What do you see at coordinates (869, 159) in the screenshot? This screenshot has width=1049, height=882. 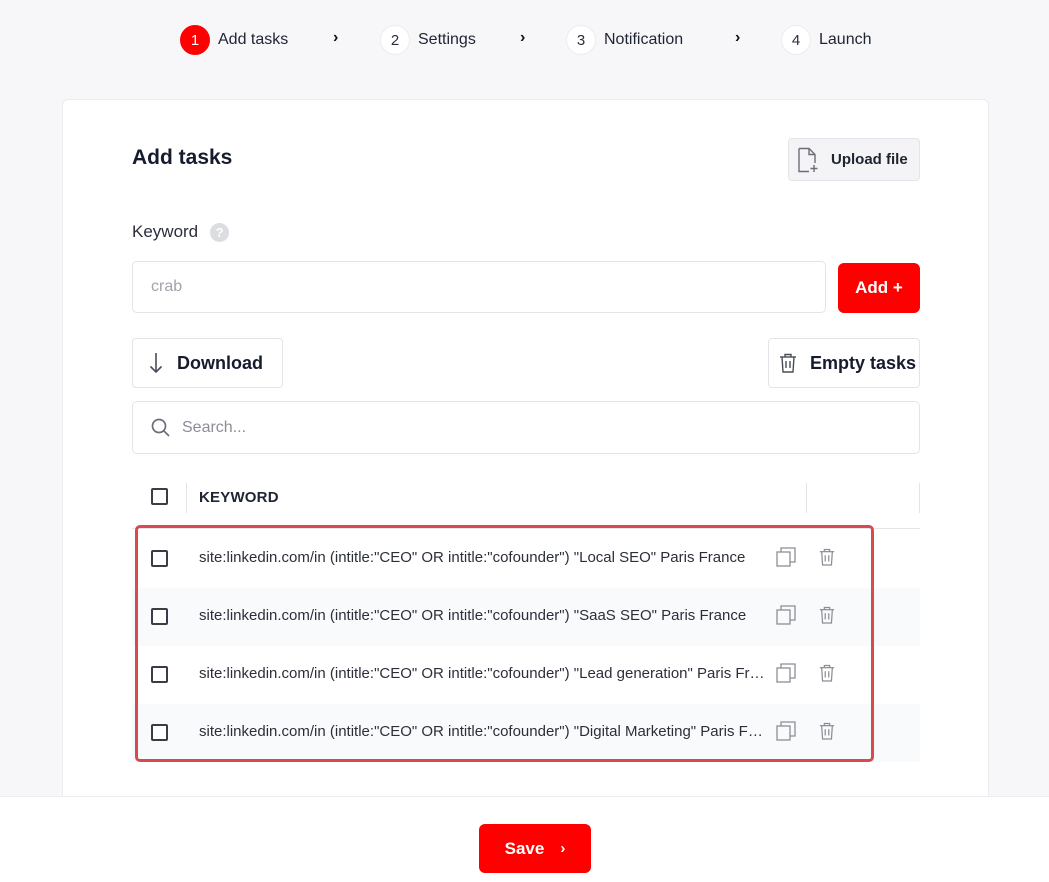 I see `upload-file-label: Upload file` at bounding box center [869, 159].